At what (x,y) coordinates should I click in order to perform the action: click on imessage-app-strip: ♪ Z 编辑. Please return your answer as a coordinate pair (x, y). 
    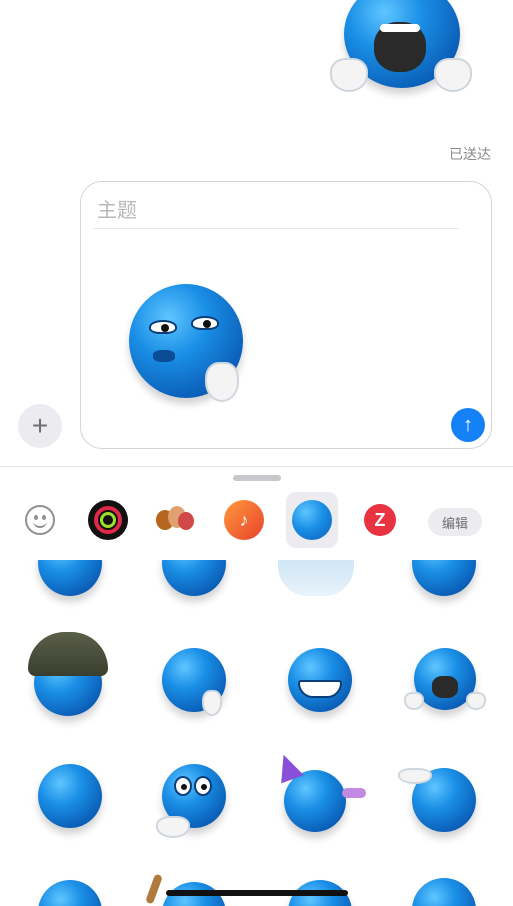
    Looking at the image, I should click on (256, 522).